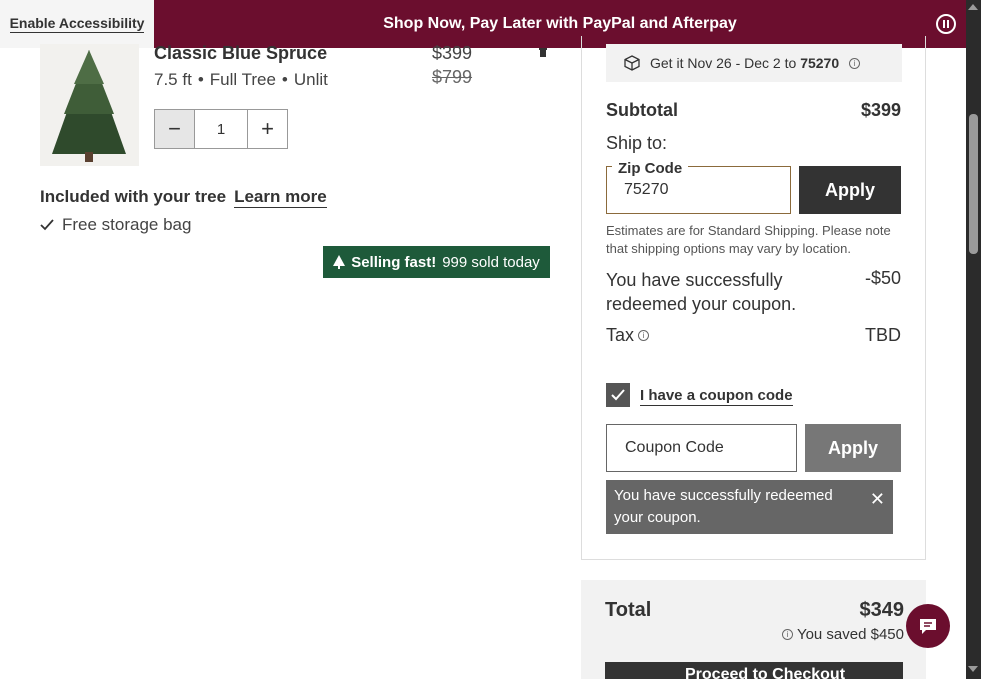  What do you see at coordinates (973, 7) in the screenshot?
I see `scroll-up-arrow-icon` at bounding box center [973, 7].